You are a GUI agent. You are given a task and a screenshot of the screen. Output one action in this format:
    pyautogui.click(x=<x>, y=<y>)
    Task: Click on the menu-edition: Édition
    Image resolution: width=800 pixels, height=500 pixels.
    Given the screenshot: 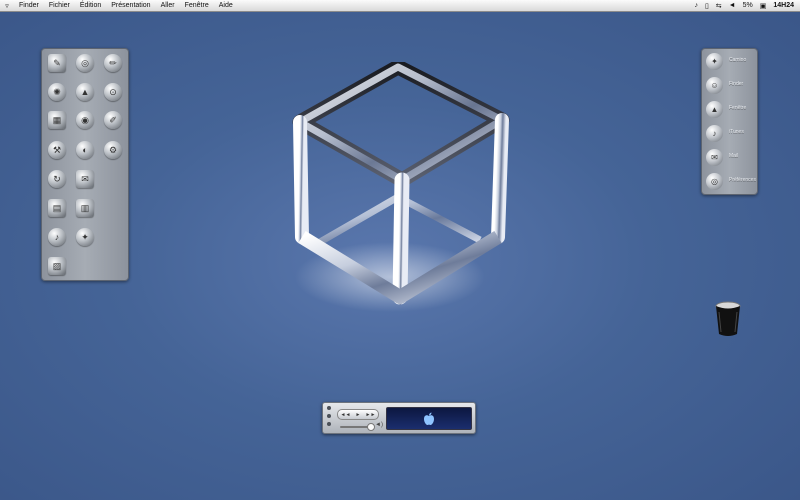 What is the action you would take?
    pyautogui.click(x=90, y=5)
    